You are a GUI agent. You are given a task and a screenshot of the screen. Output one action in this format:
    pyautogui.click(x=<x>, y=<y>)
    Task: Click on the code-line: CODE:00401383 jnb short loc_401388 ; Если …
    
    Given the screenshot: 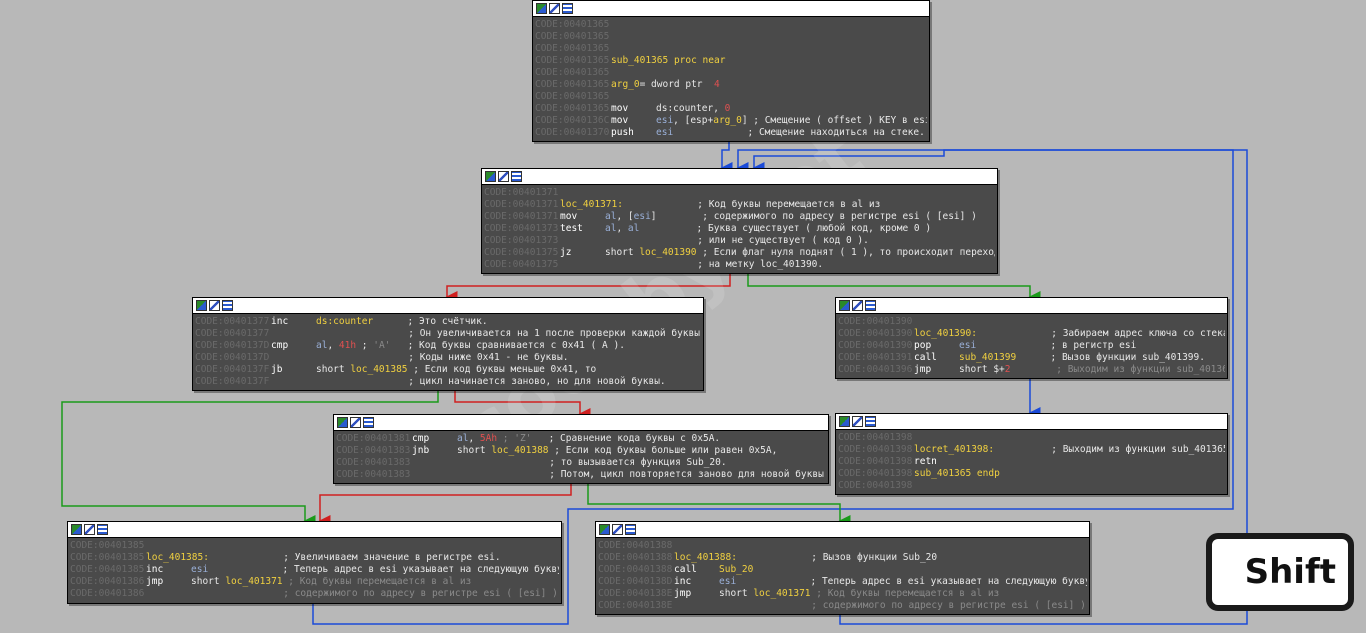 What is the action you would take?
    pyautogui.click(x=581, y=451)
    